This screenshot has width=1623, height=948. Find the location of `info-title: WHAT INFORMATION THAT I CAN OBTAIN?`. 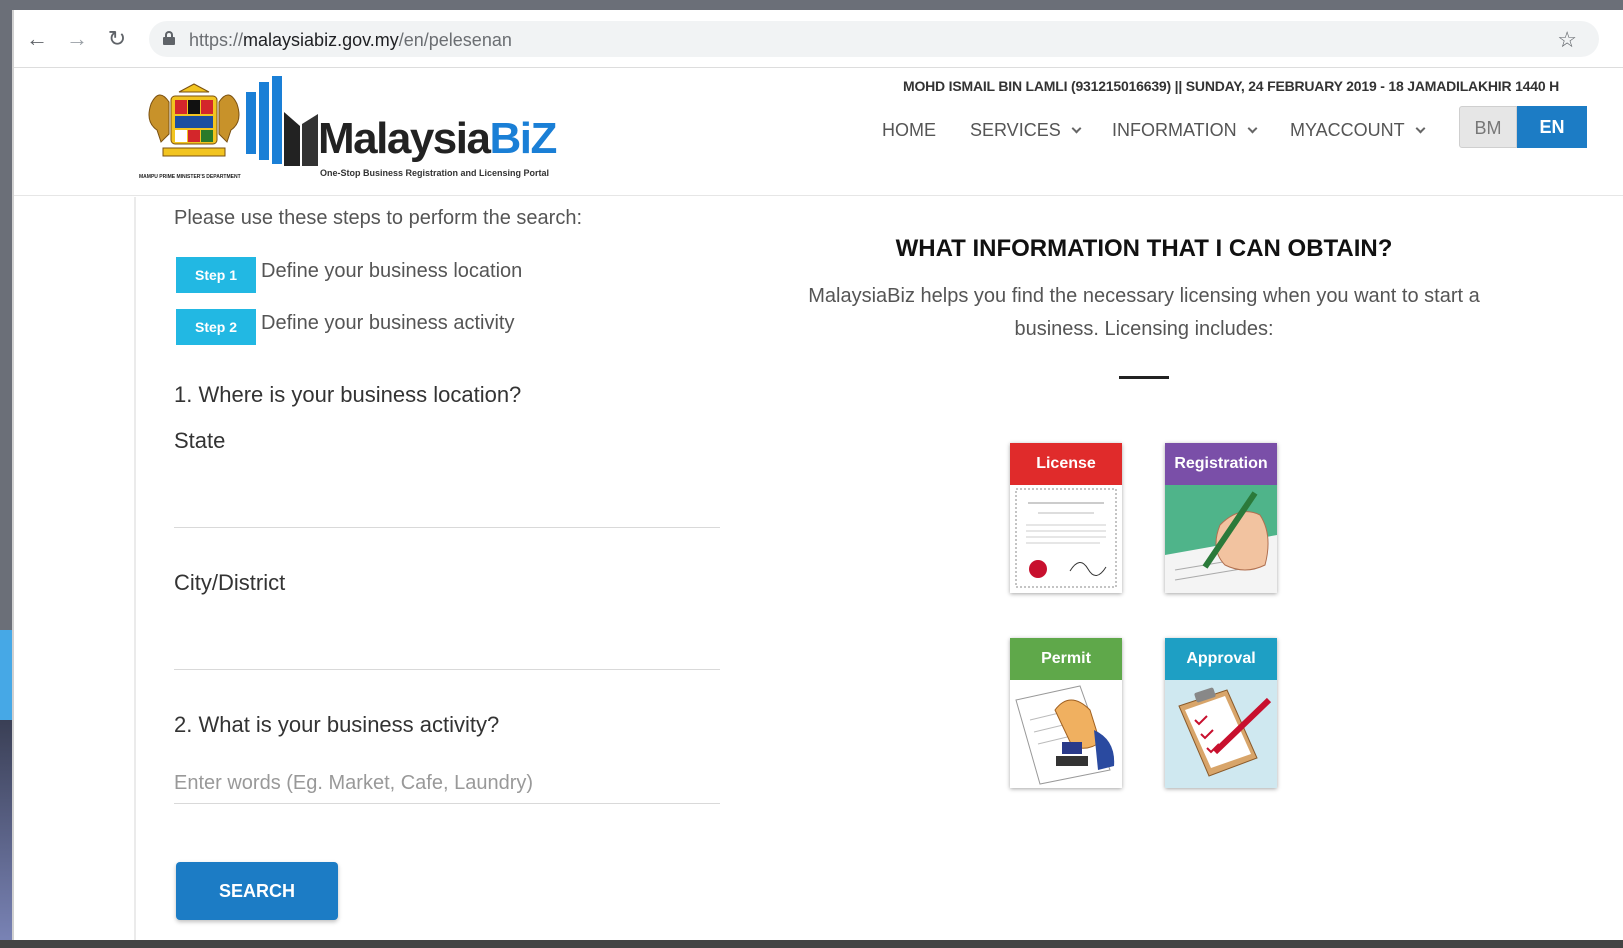

info-title: WHAT INFORMATION THAT I CAN OBTAIN? is located at coordinates (1144, 248).